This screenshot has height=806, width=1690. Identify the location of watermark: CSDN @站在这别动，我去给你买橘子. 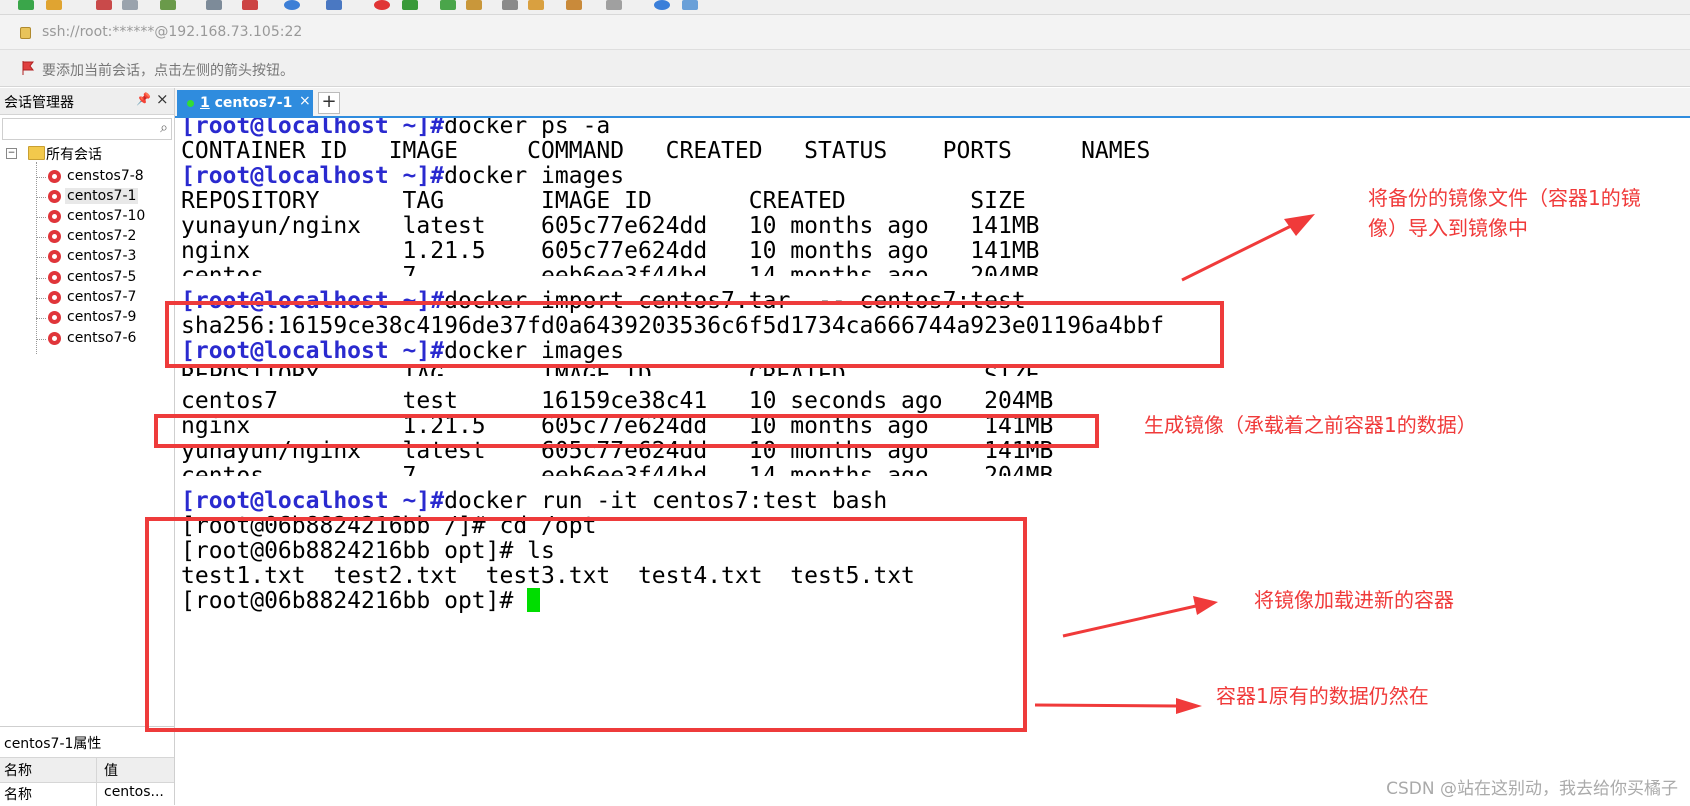
(1532, 789).